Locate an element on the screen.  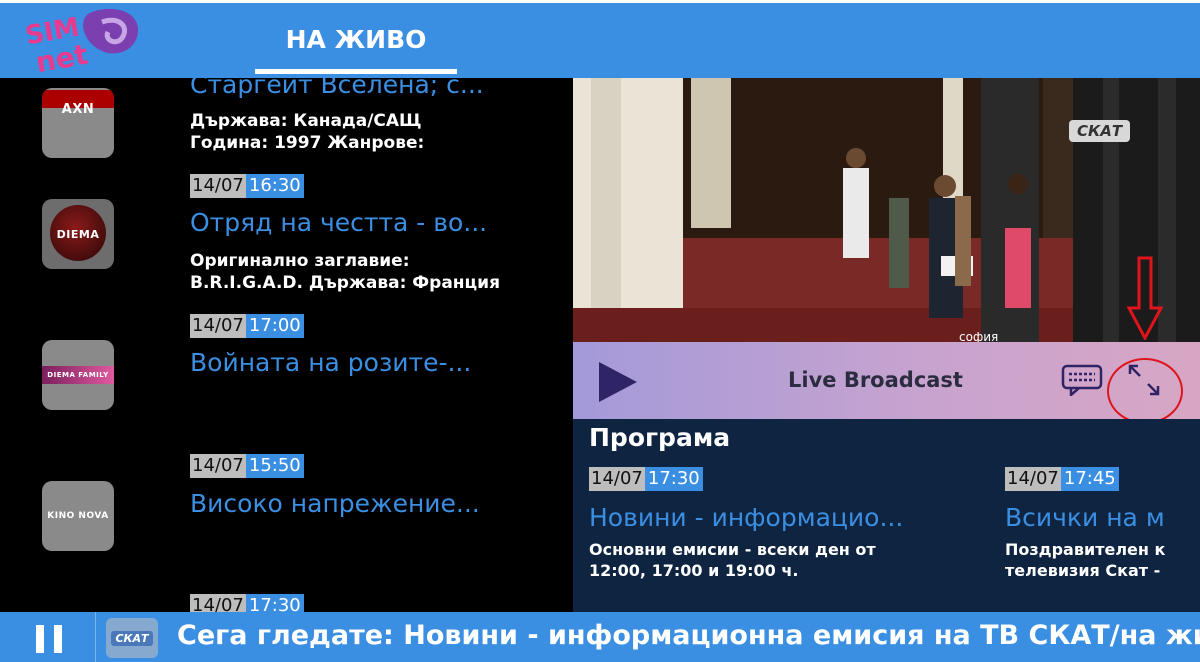
location-caption: софия is located at coordinates (979, 336).